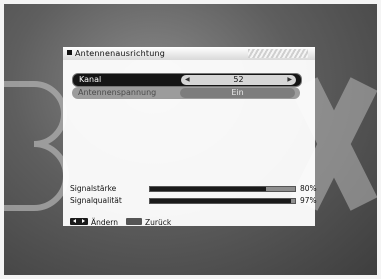 This screenshot has height=279, width=381. Describe the element at coordinates (93, 188) in the screenshot. I see `signal-strength-label: Signalstärke` at that location.